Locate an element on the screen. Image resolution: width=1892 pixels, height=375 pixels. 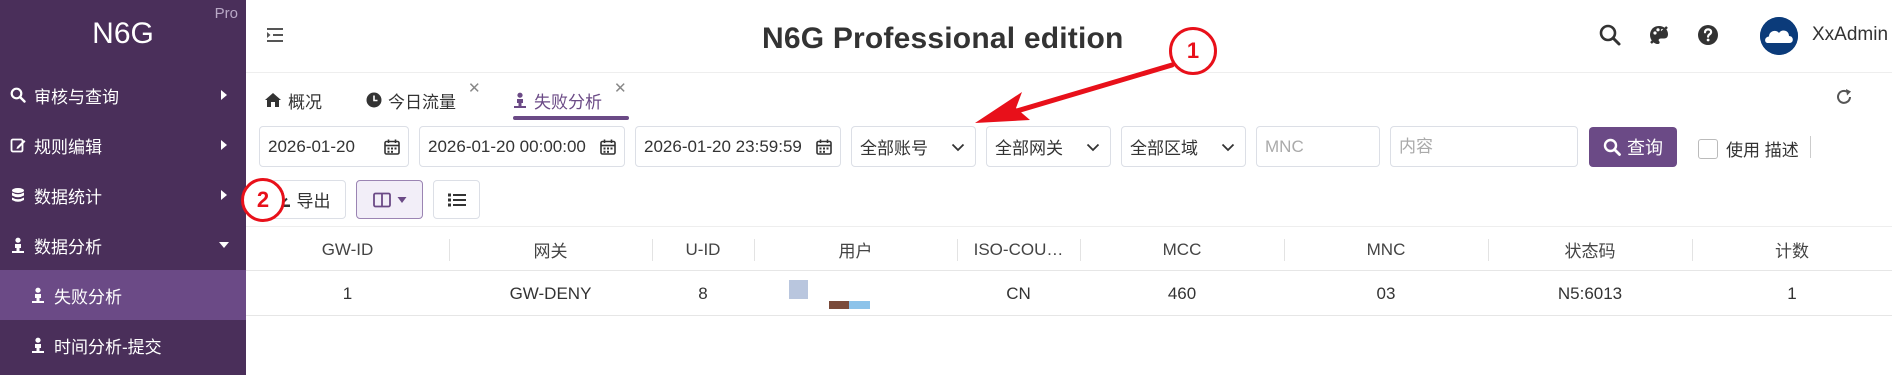
brand: N6G Pro is located at coordinates (123, 35).